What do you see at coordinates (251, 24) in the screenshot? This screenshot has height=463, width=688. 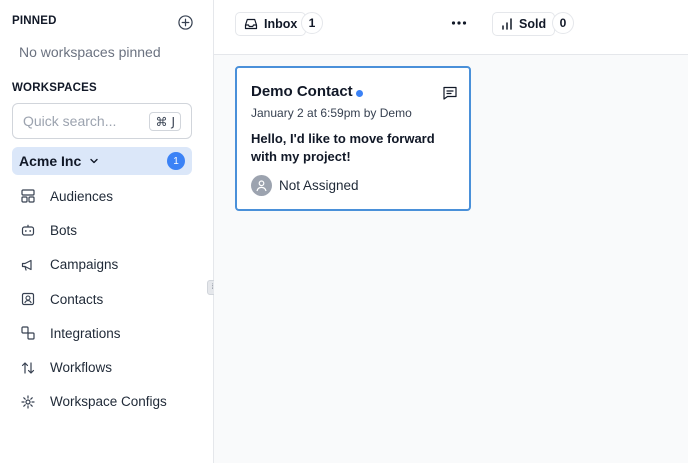 I see `inbox-icon` at bounding box center [251, 24].